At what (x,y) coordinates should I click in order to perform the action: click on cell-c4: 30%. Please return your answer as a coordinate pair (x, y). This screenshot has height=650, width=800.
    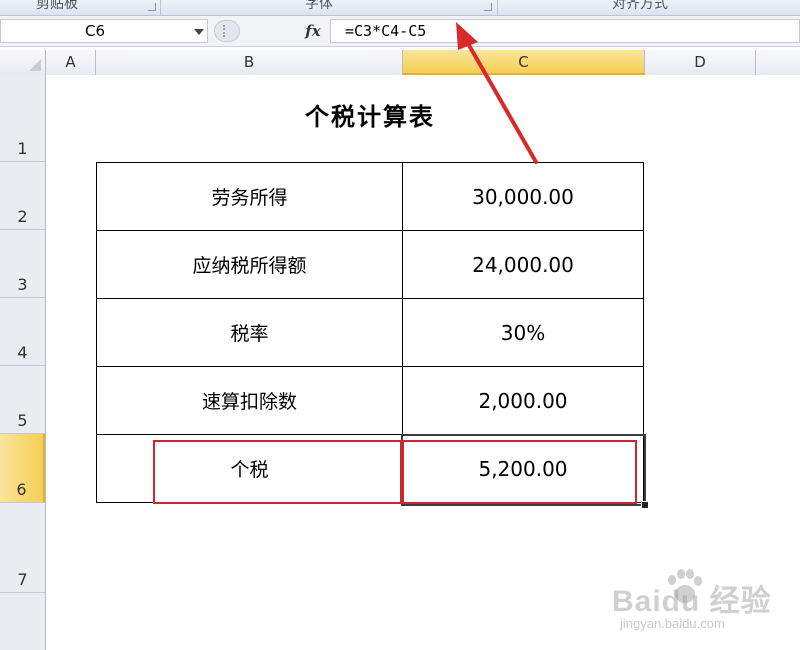
    Looking at the image, I should click on (523, 332).